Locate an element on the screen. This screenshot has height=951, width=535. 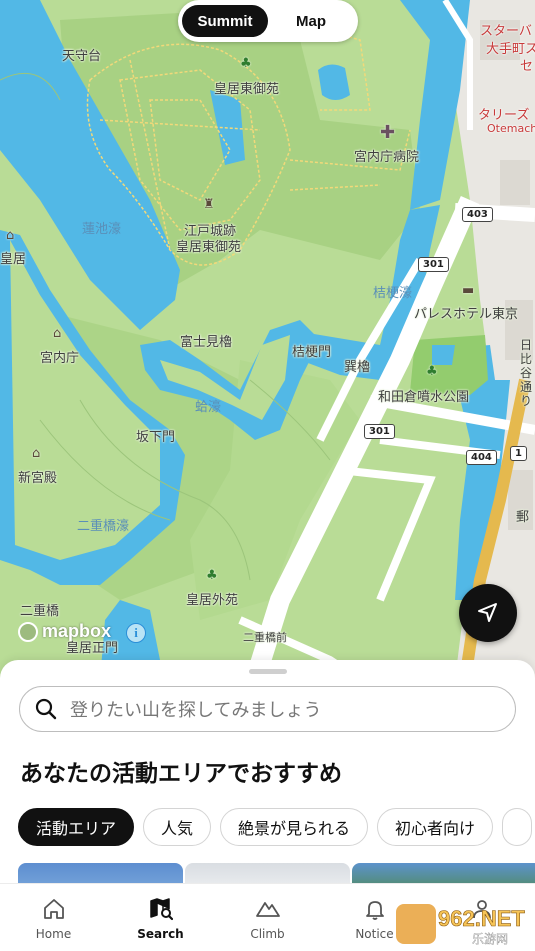
map-label: 郵 is located at coordinates (523, 517).